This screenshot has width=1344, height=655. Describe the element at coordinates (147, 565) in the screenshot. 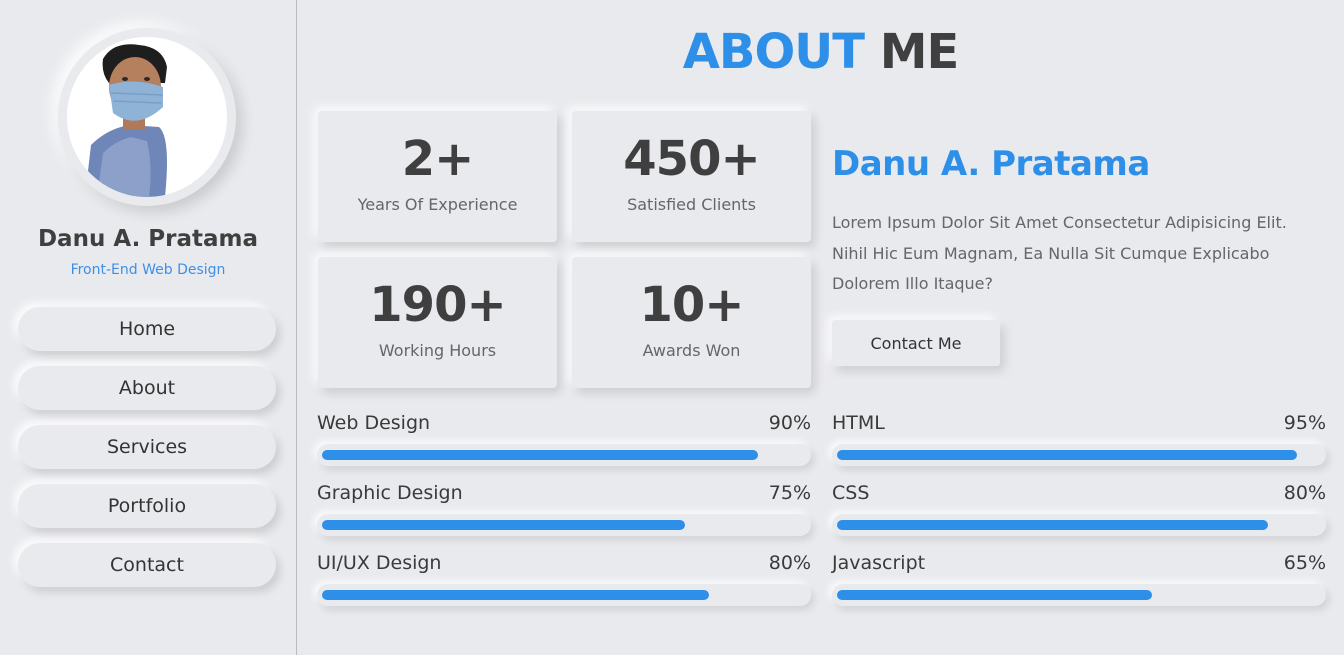

I see `nav-contact-button: Contact` at that location.